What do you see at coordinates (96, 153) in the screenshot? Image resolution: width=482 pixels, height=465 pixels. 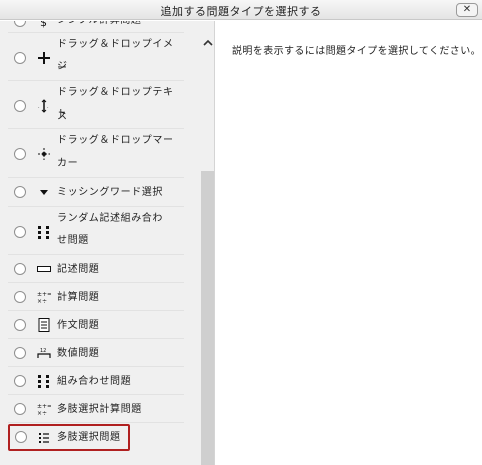 I see `list-item: ドラッグ＆ドロップマー カー` at bounding box center [96, 153].